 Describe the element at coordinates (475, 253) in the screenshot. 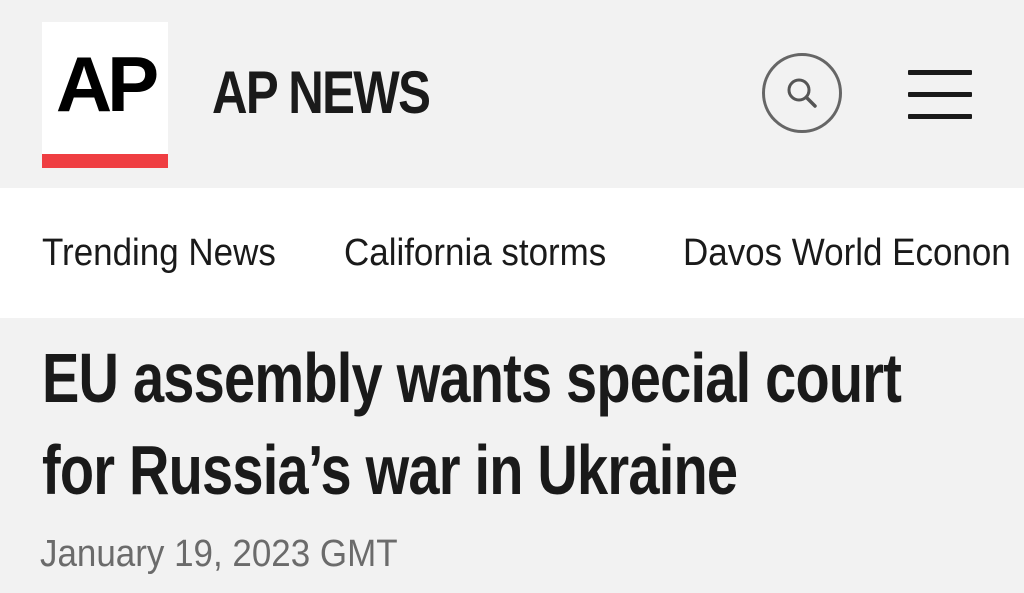

I see `nav-item-california-storms: California storms` at that location.